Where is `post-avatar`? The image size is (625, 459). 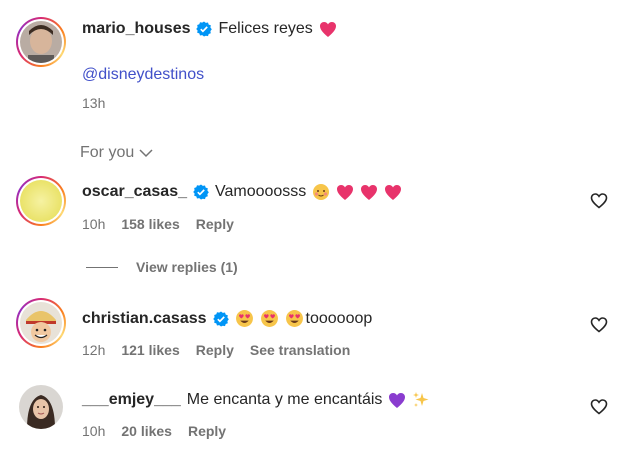
post-avatar is located at coordinates (41, 42).